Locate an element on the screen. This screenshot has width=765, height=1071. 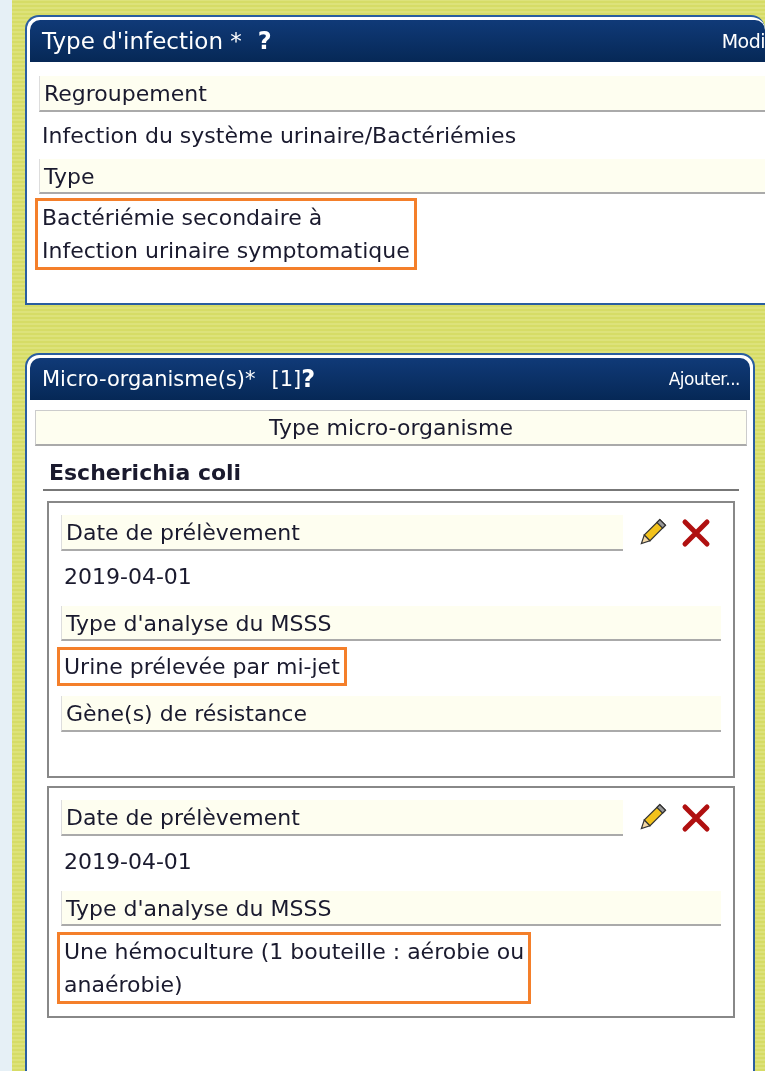
panel-title: Micro-organisme(s)* is located at coordinates (149, 379).